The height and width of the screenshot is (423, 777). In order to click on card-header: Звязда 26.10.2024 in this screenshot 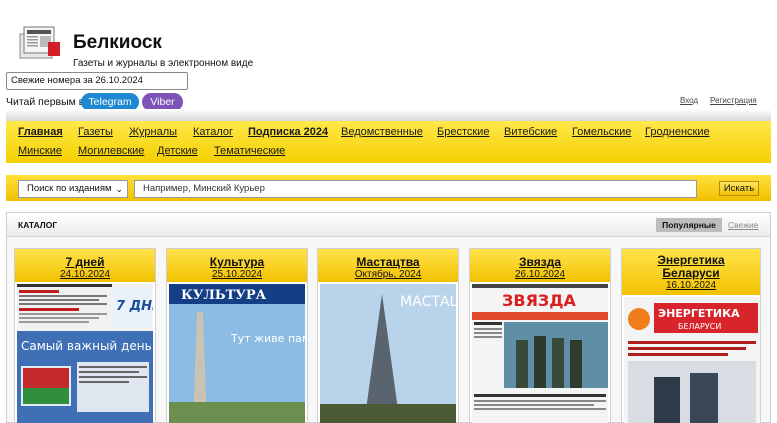, I will do `click(540, 265)`.